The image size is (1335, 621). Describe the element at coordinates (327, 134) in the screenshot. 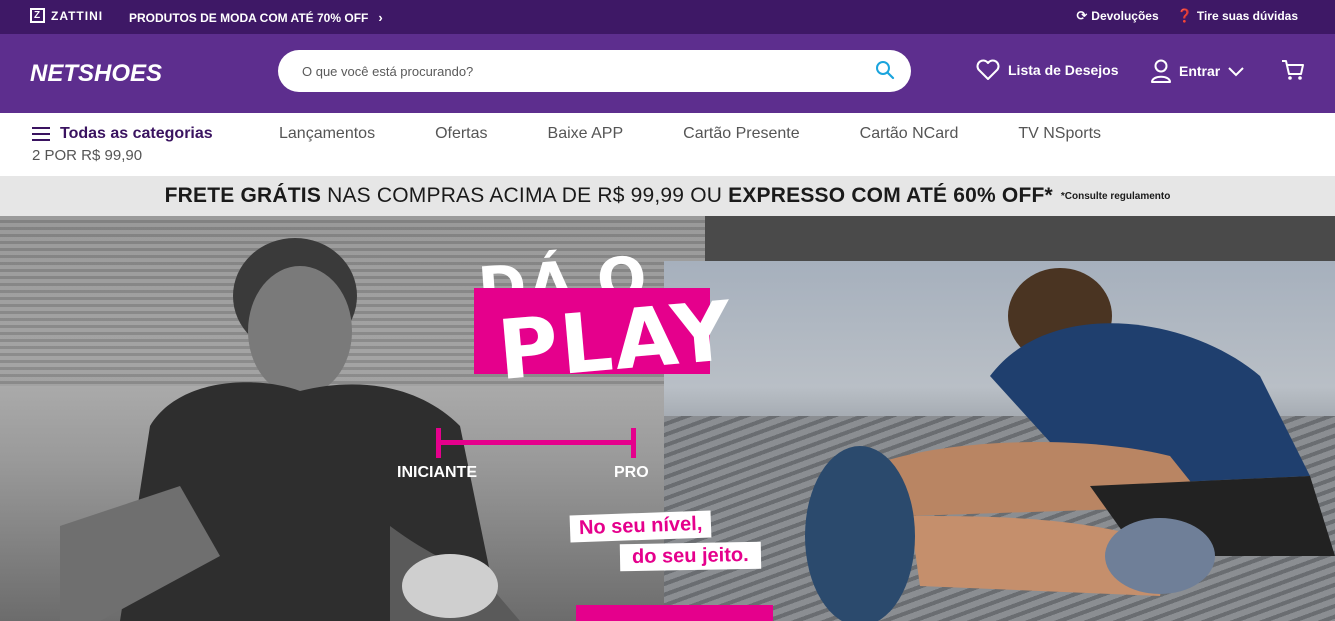

I see `nav-item-lancamentos: Lançamentos` at that location.